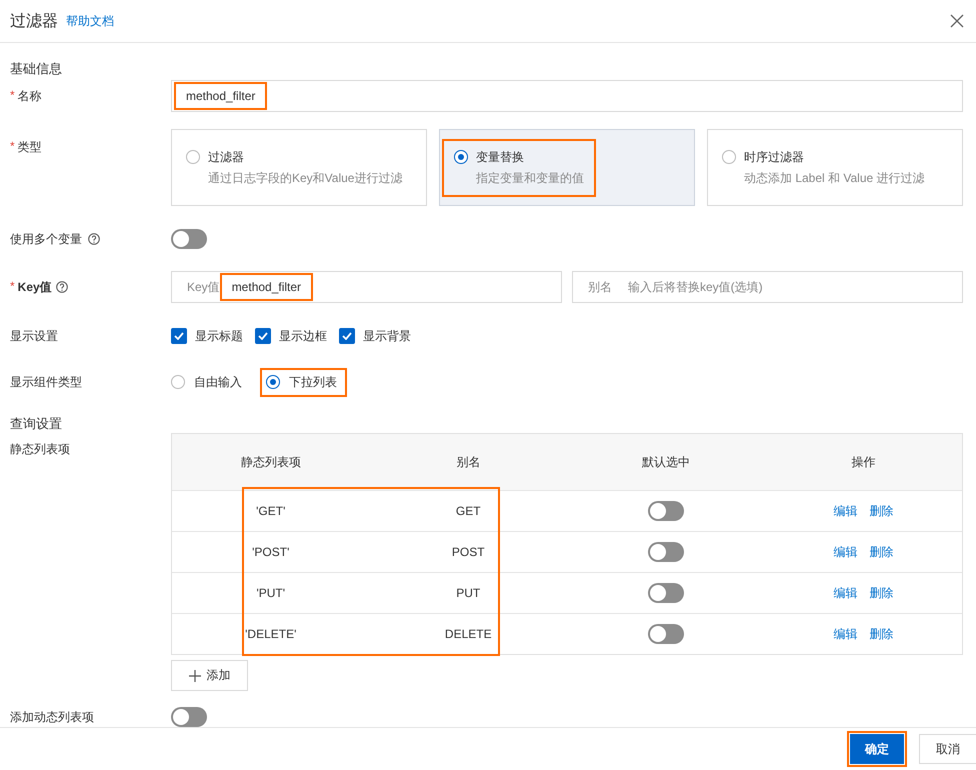 The image size is (976, 770). Describe the element at coordinates (947, 749) in the screenshot. I see `cancel-button: 取消` at that location.